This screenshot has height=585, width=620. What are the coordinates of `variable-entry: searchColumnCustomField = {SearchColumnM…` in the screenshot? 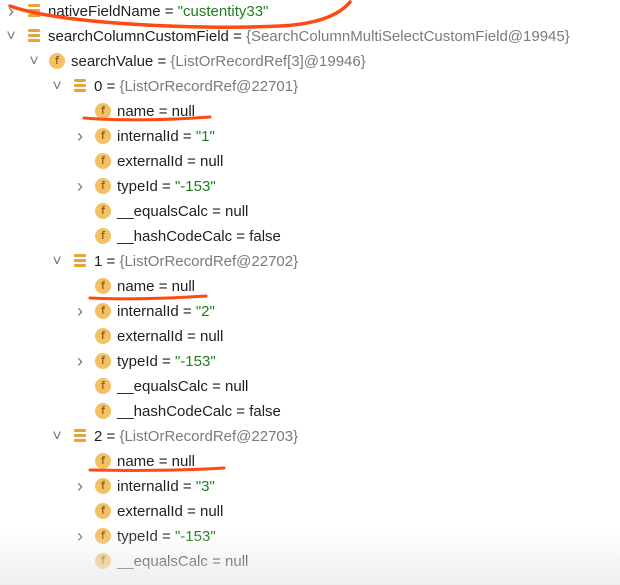 It's located at (309, 36).